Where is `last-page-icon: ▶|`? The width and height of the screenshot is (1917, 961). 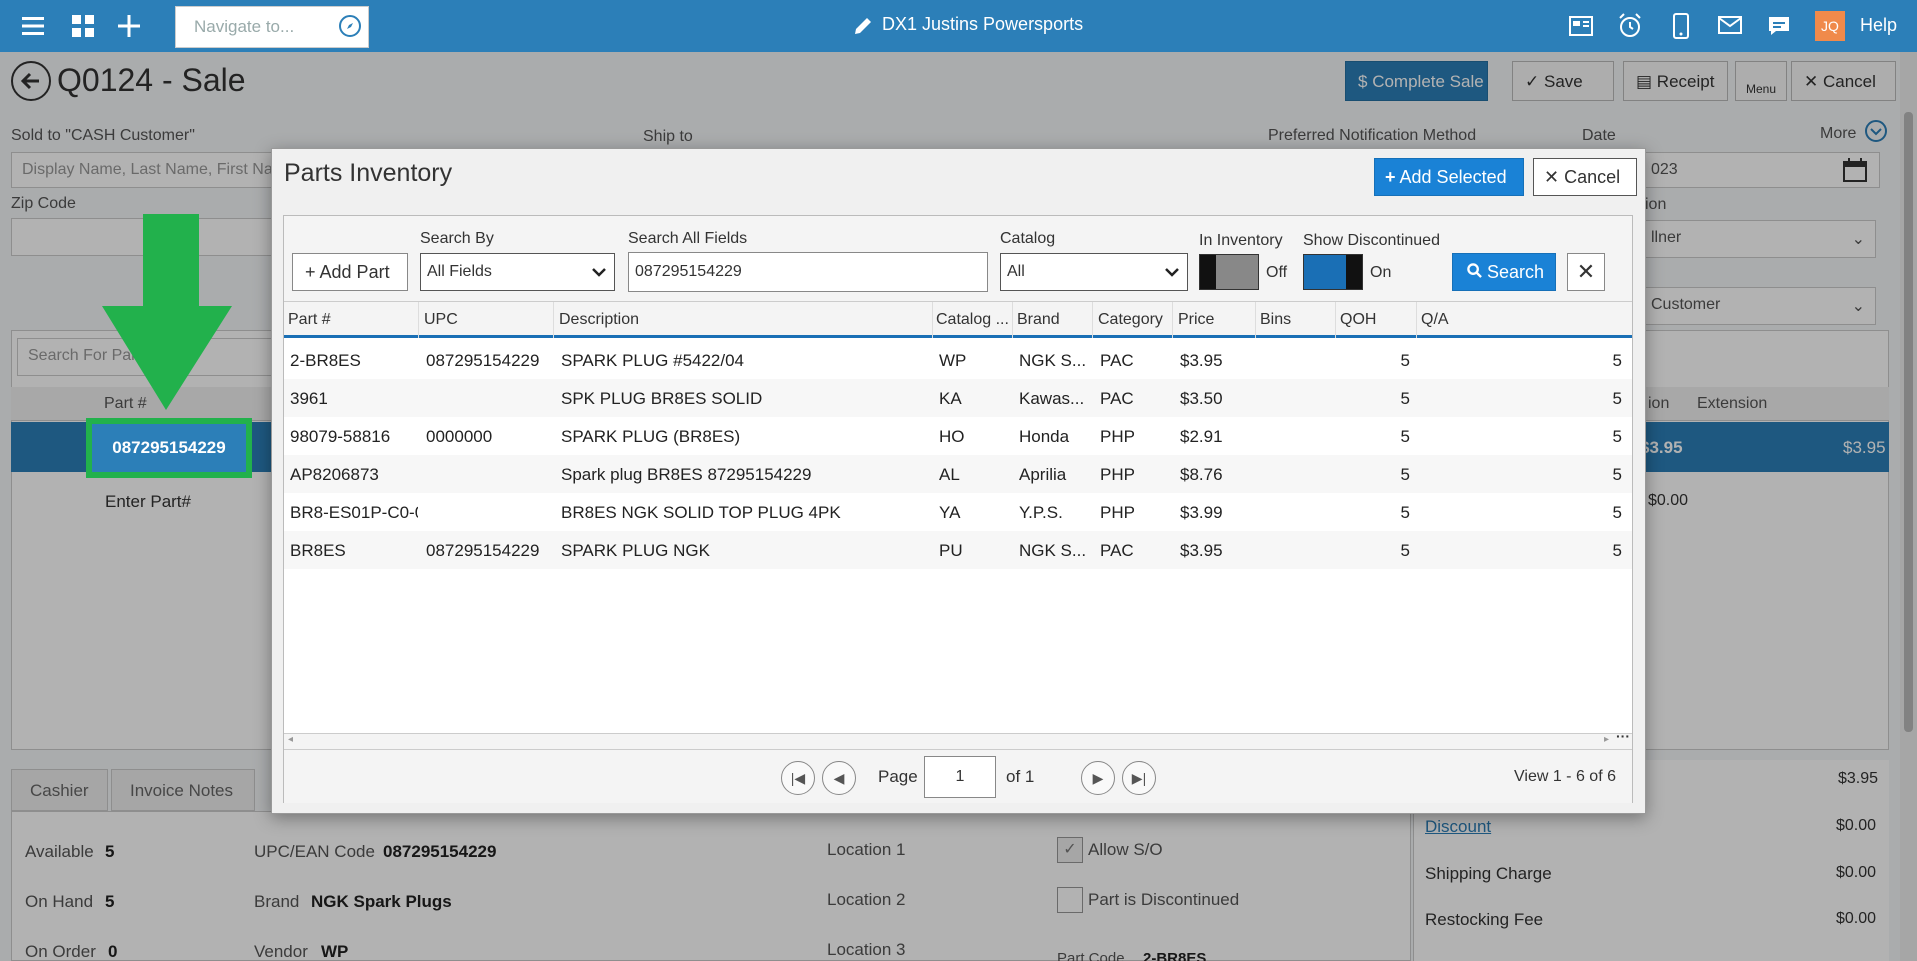 last-page-icon: ▶| is located at coordinates (1139, 778).